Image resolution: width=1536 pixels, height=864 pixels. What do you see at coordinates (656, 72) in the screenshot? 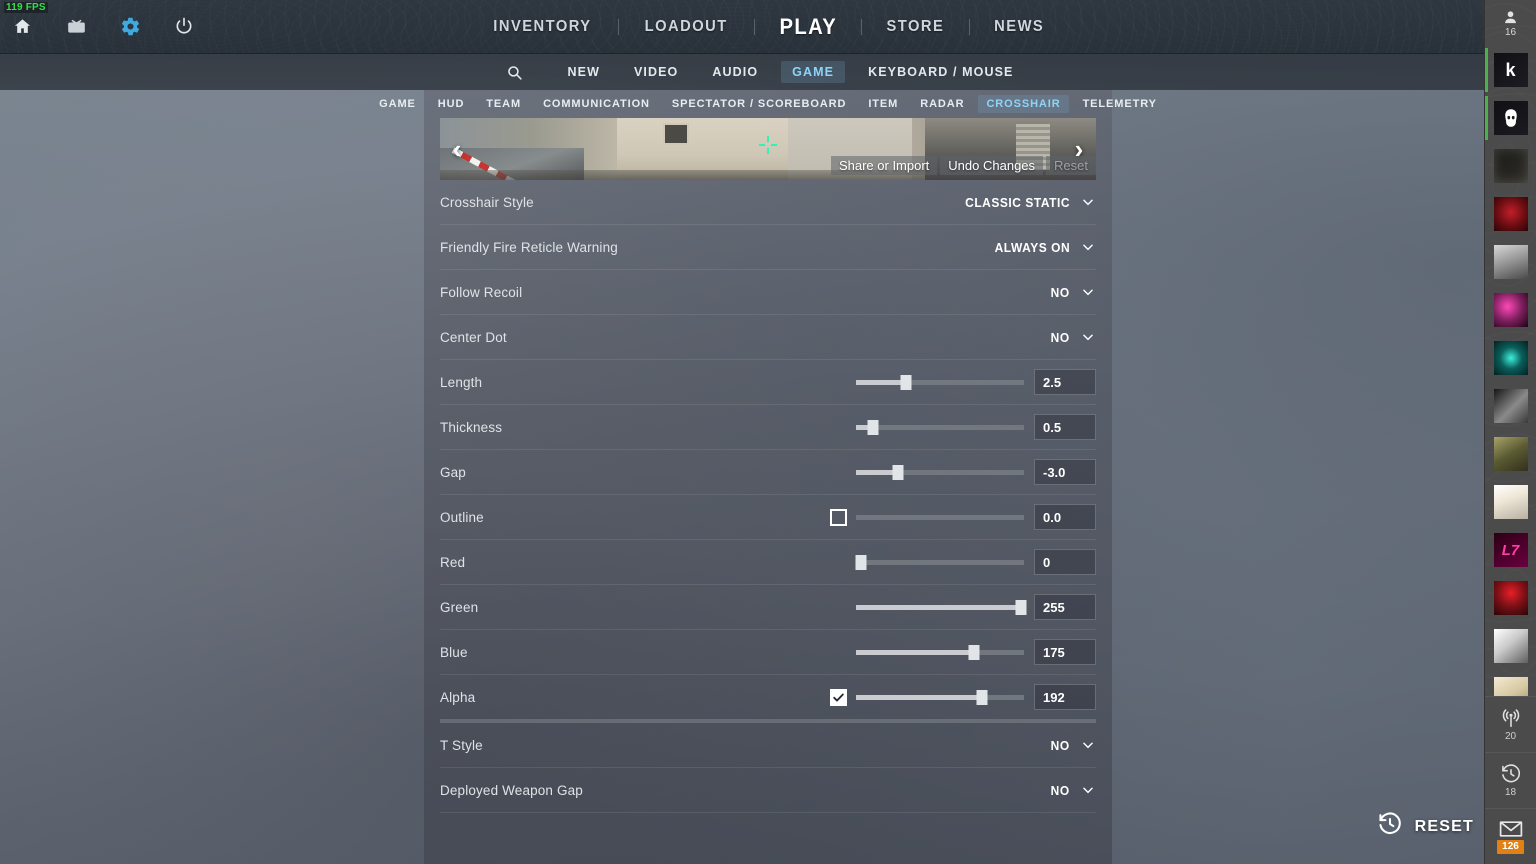
I see `settings-tab-video: VIDEO` at bounding box center [656, 72].